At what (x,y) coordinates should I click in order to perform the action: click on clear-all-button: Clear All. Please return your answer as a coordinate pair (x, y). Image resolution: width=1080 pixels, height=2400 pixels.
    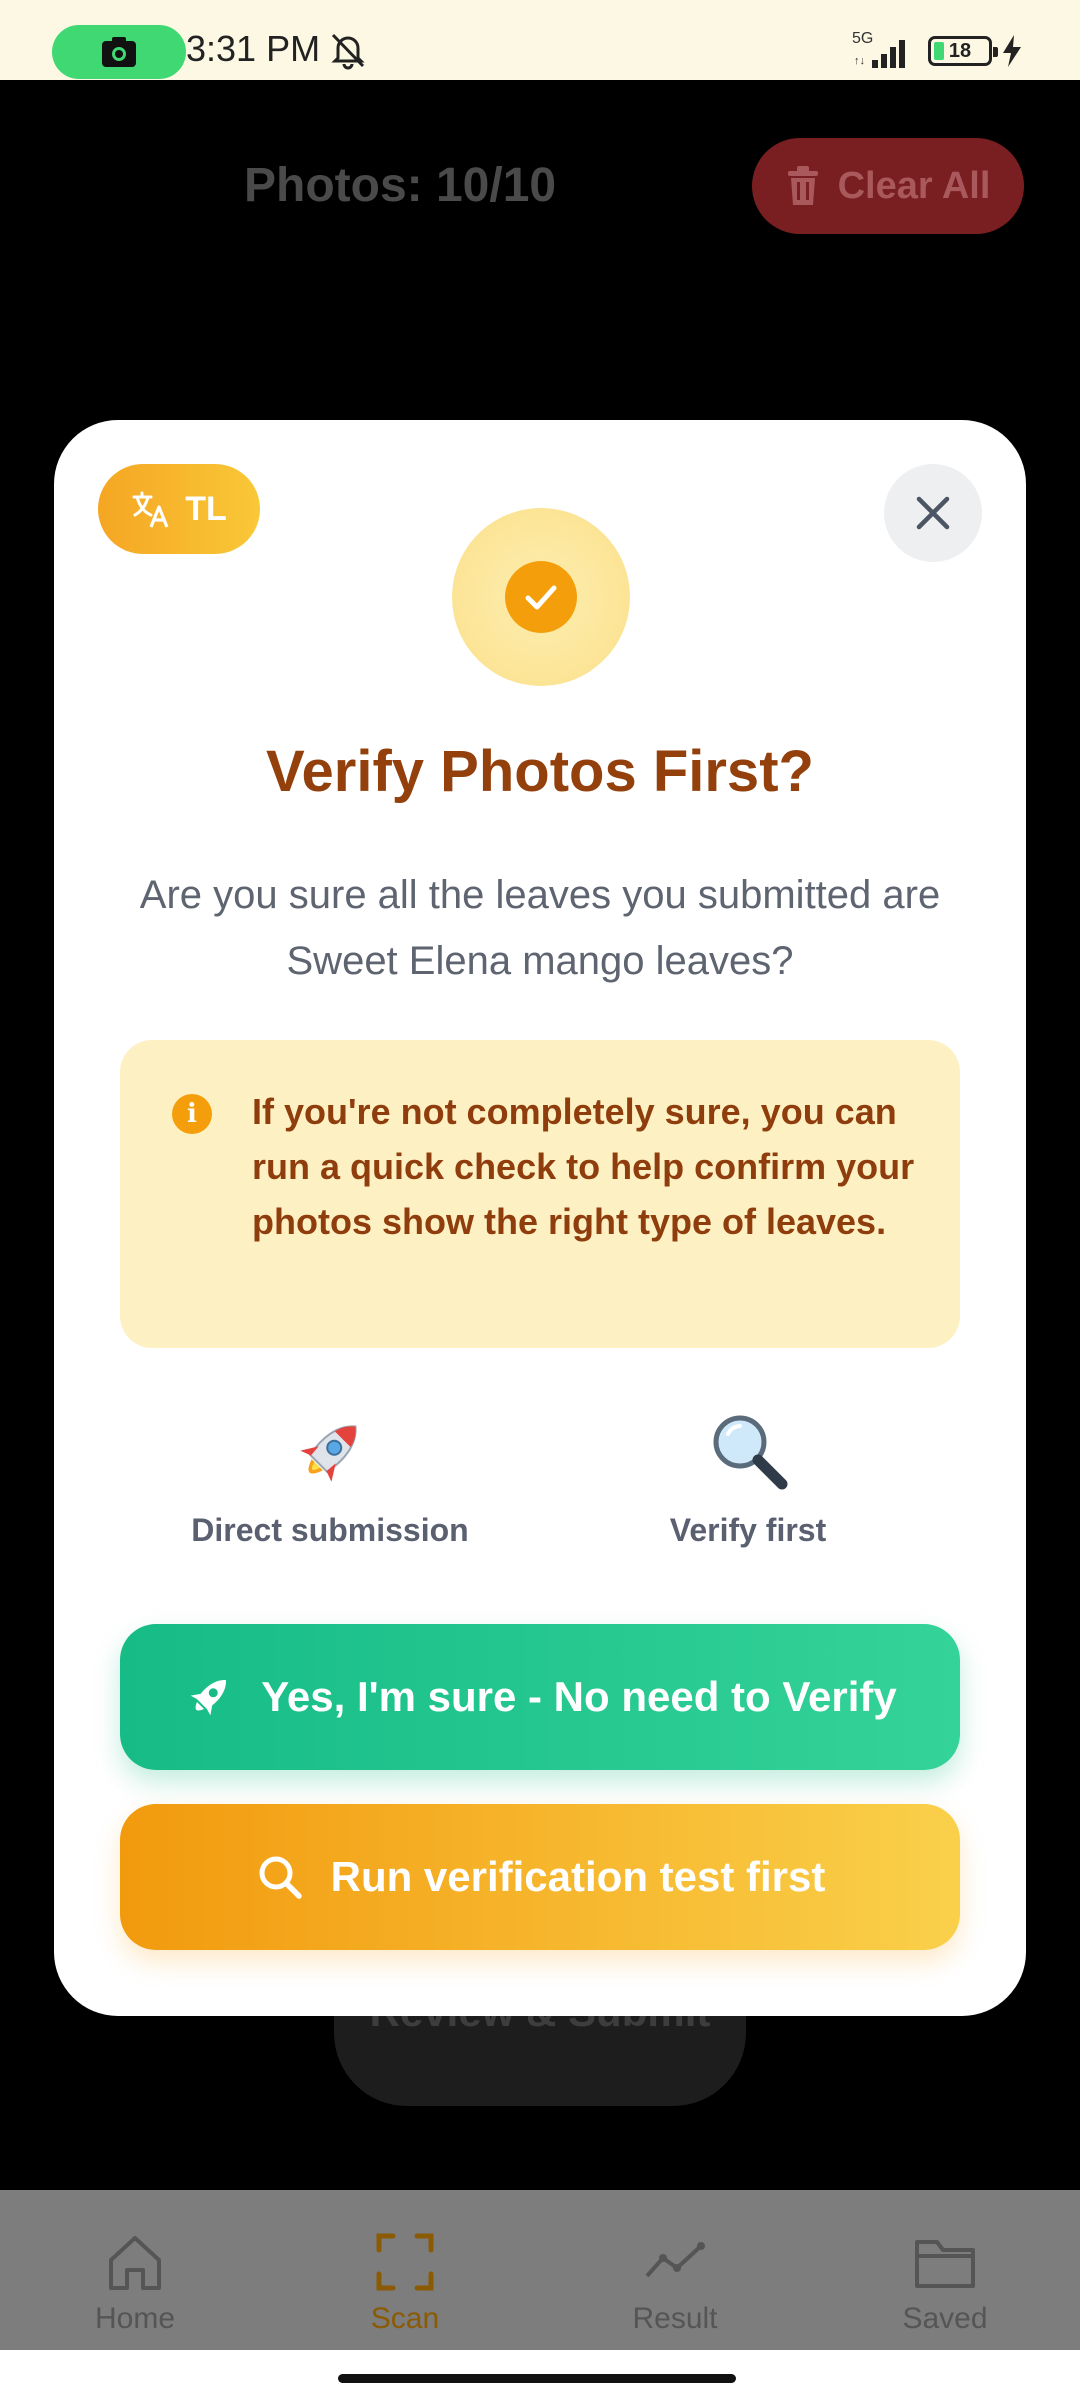
    Looking at the image, I should click on (888, 186).